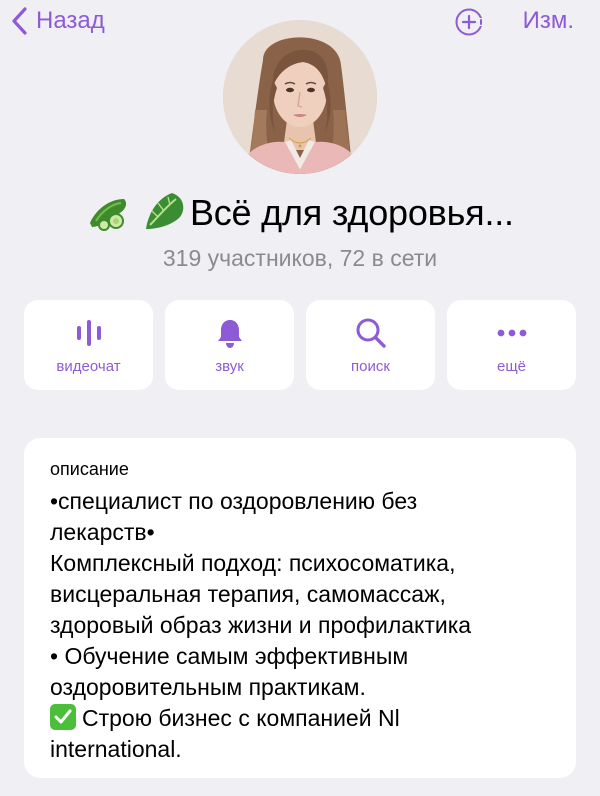 The width and height of the screenshot is (600, 796). Describe the element at coordinates (512, 333) in the screenshot. I see `more-icon` at that location.